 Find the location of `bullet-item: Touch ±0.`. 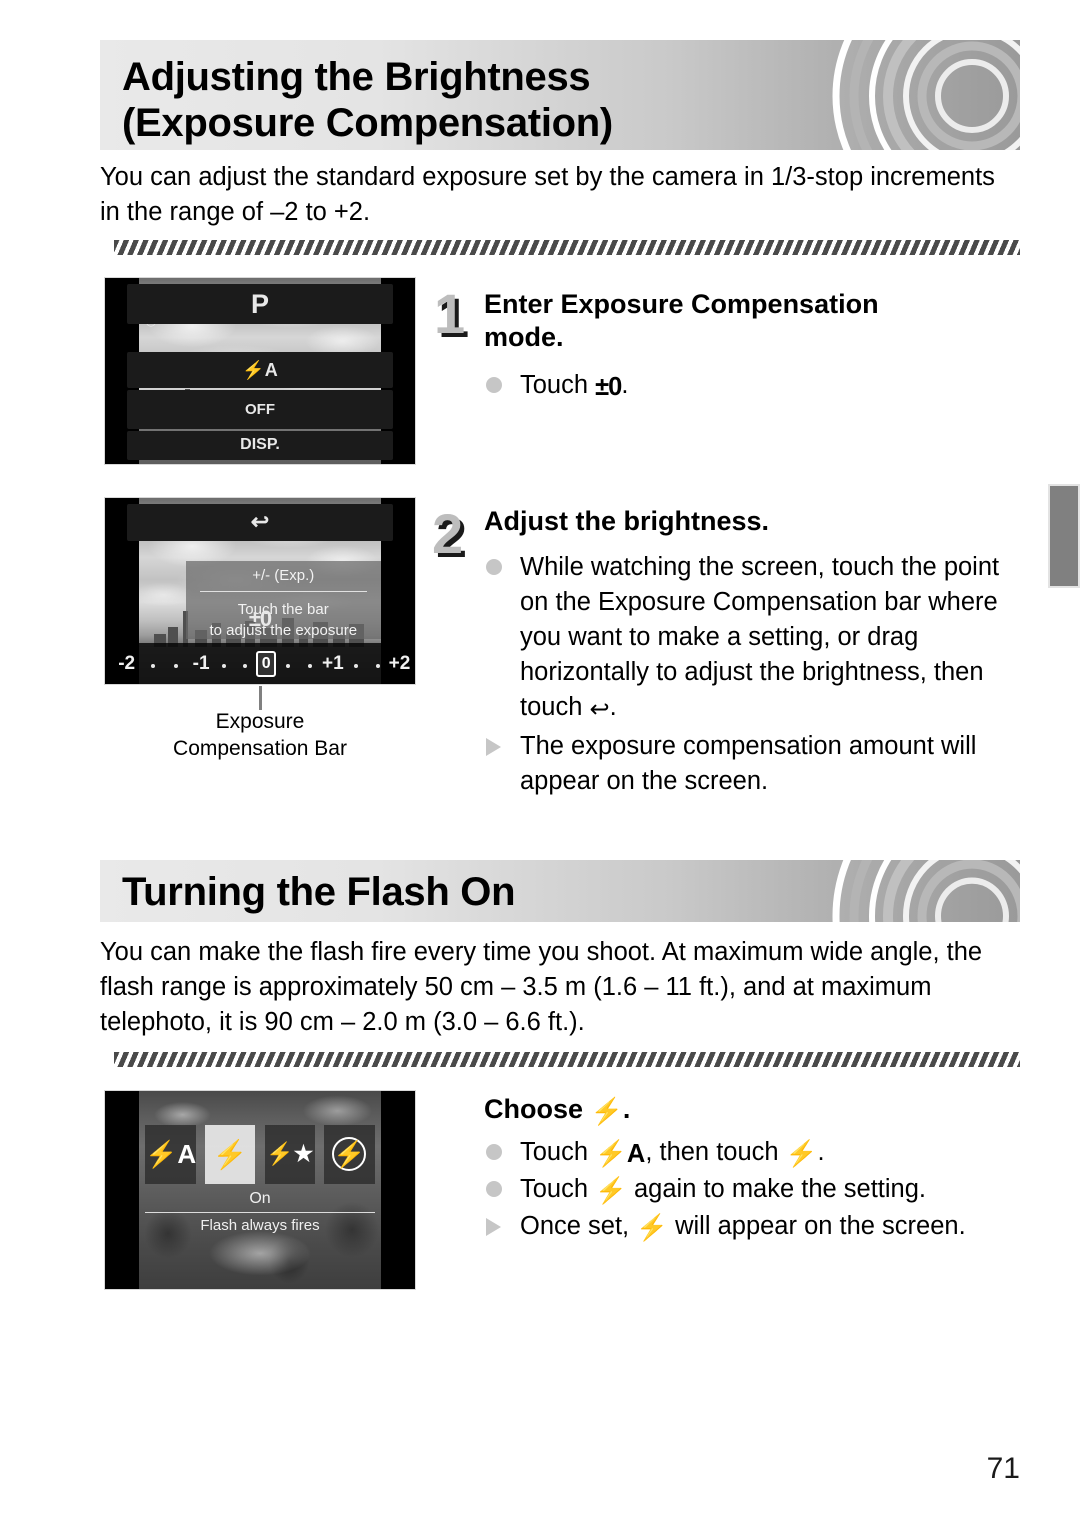

bullet-item: Touch ±0. is located at coordinates (754, 386).